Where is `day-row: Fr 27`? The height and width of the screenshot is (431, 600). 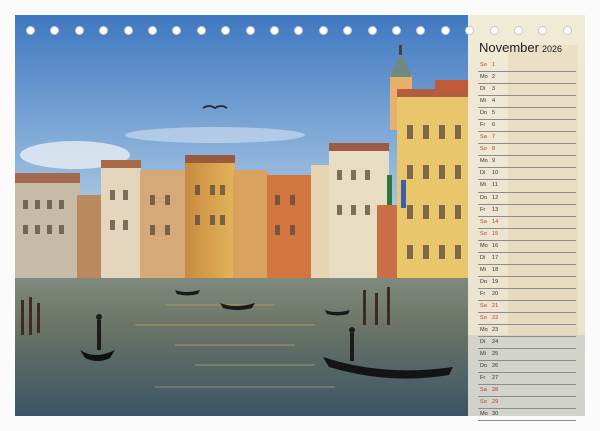
day-row: Fr 27 is located at coordinates (527, 379).